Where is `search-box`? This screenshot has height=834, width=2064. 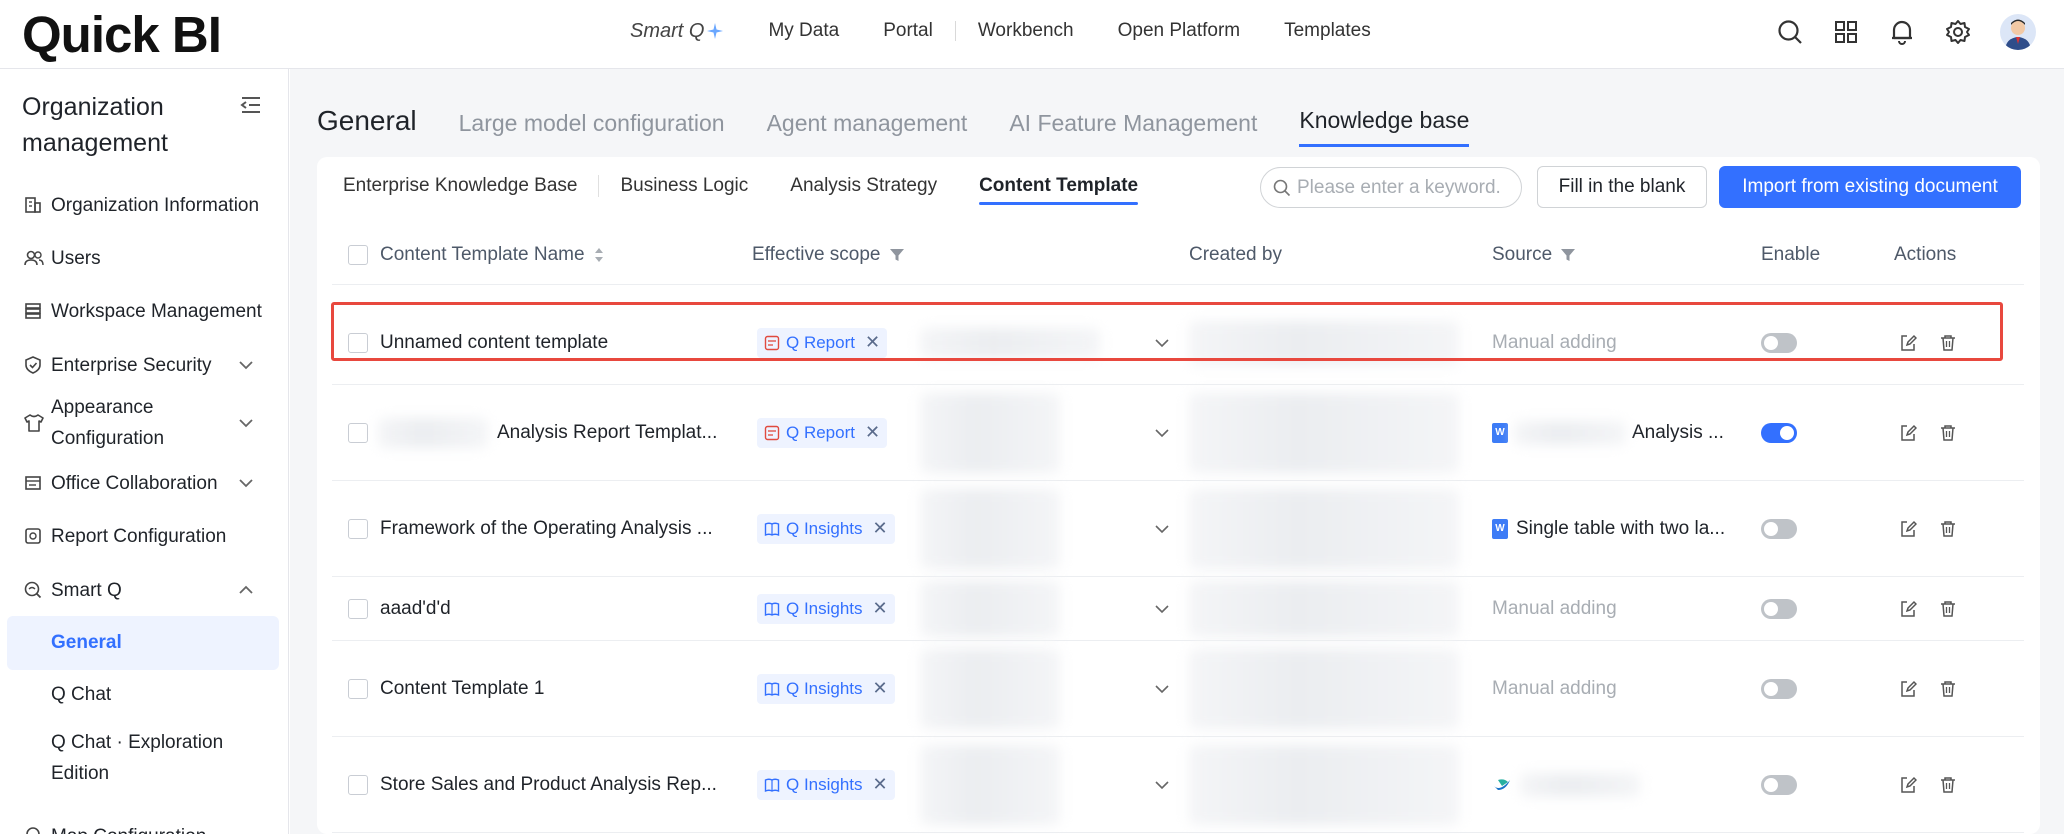 search-box is located at coordinates (1391, 187).